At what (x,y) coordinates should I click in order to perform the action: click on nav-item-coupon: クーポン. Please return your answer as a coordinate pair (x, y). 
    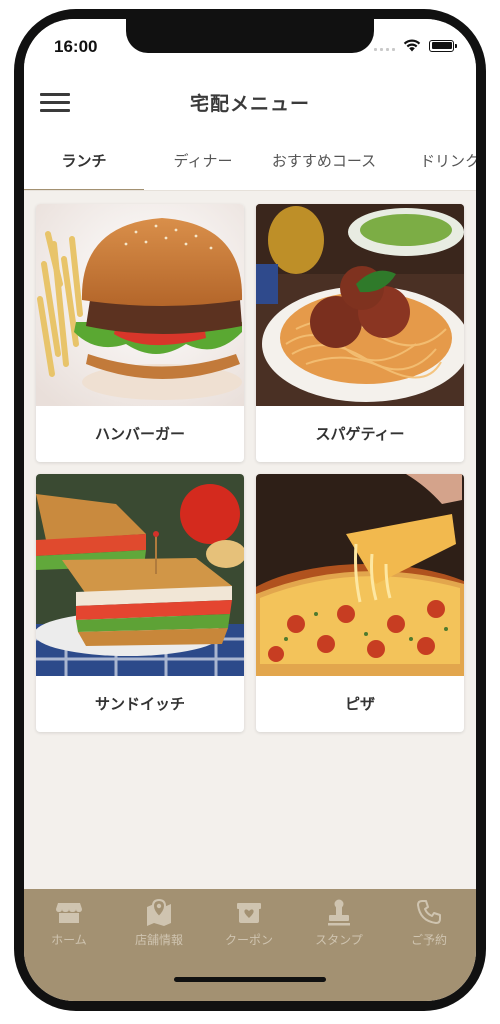
    Looking at the image, I should click on (249, 927).